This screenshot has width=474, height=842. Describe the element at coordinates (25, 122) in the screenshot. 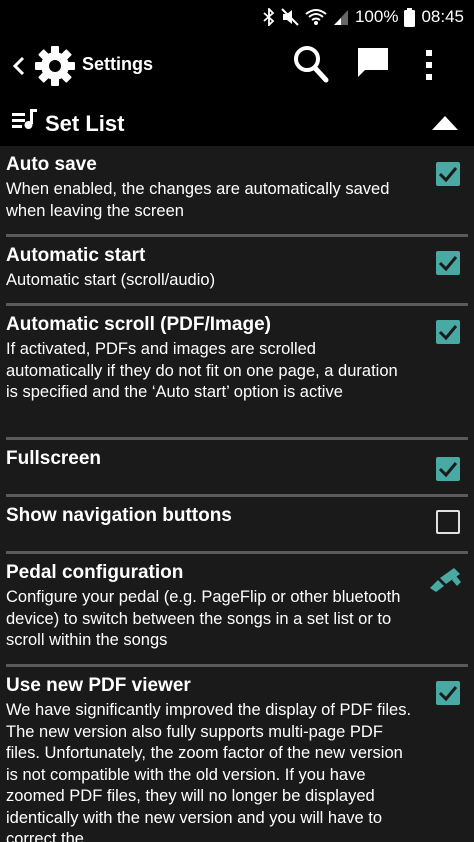

I see `playlist-icon` at that location.